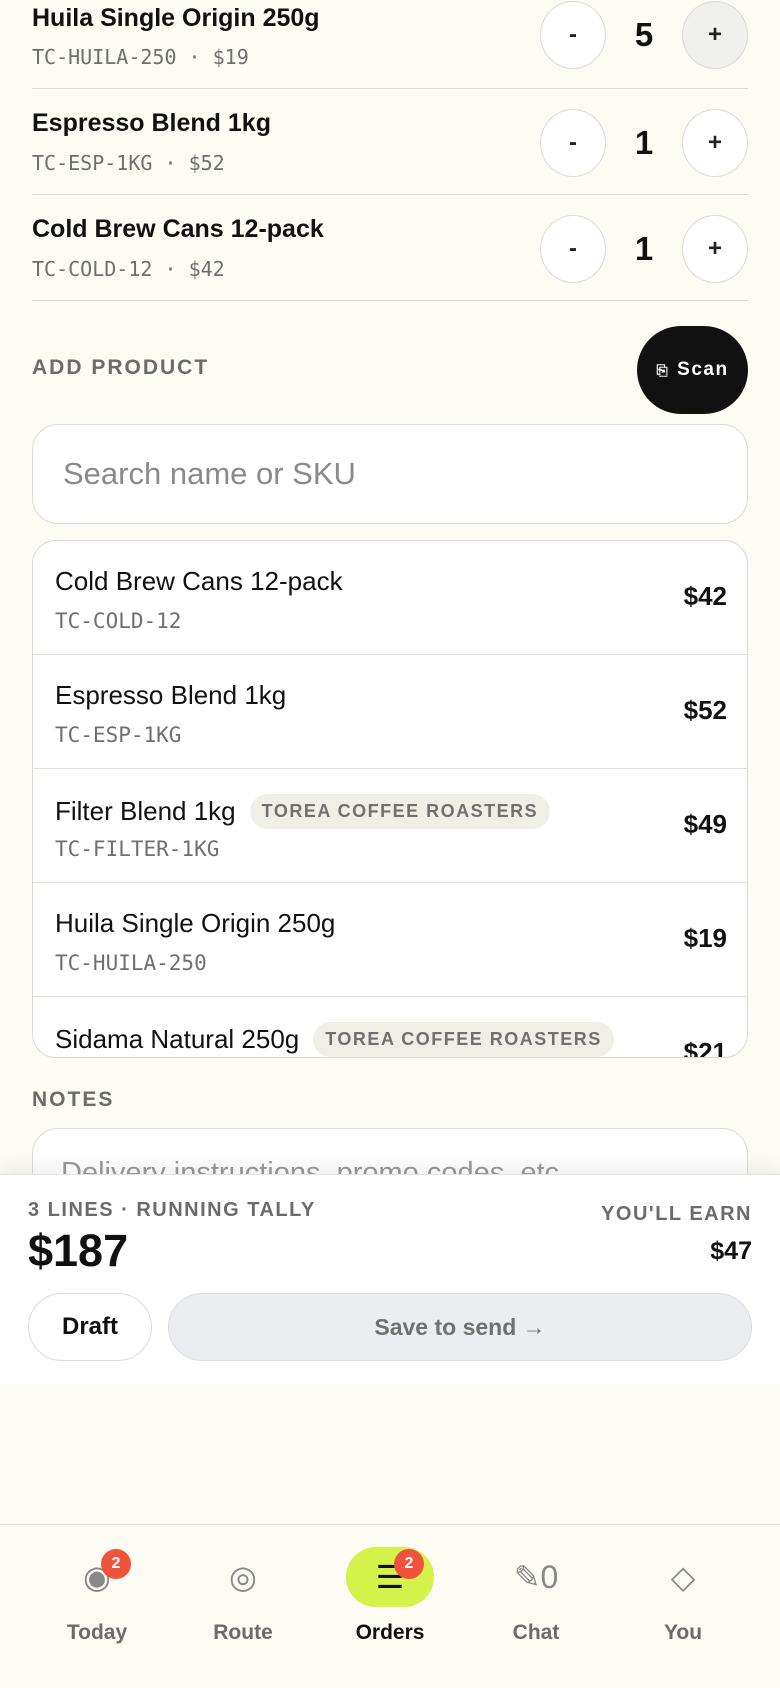 The height and width of the screenshot is (1688, 780). I want to click on cart-line-sku: TC-ESP-1KG, so click(92, 163).